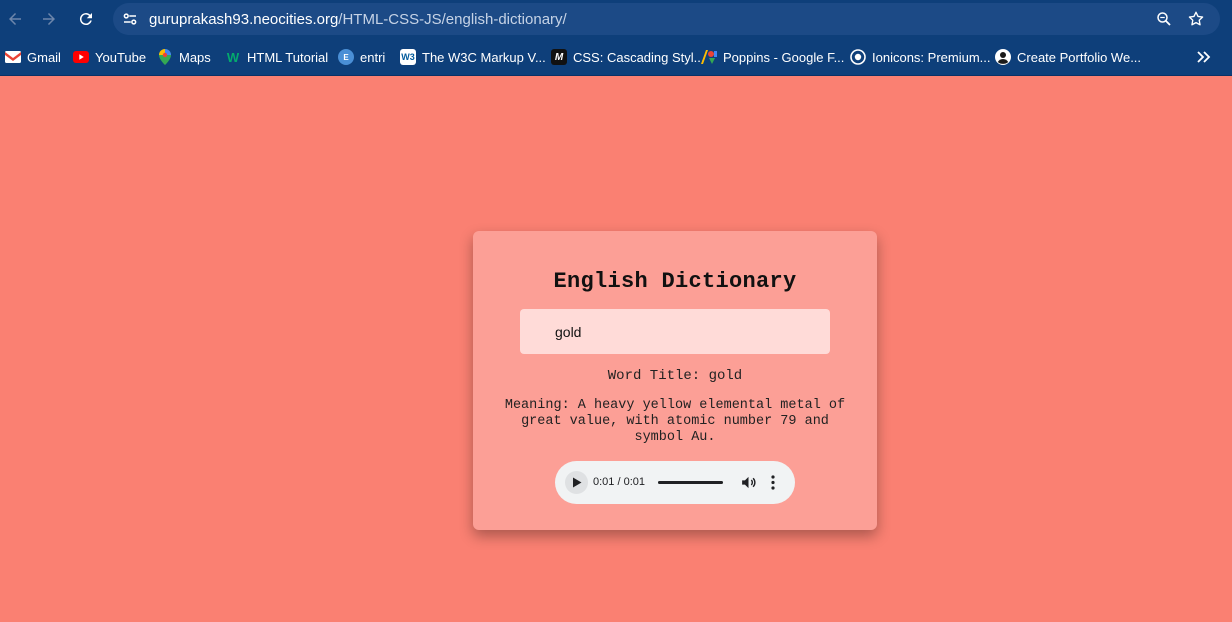 This screenshot has height=622, width=1232. What do you see at coordinates (675, 331) in the screenshot?
I see `search-input` at bounding box center [675, 331].